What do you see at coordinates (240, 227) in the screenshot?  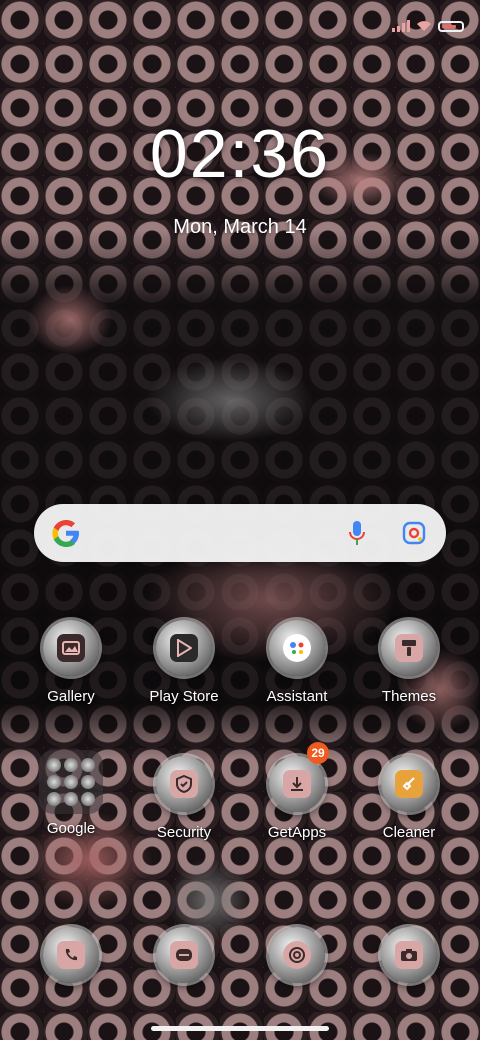 I see `clock-date: Mon, March 14` at bounding box center [240, 227].